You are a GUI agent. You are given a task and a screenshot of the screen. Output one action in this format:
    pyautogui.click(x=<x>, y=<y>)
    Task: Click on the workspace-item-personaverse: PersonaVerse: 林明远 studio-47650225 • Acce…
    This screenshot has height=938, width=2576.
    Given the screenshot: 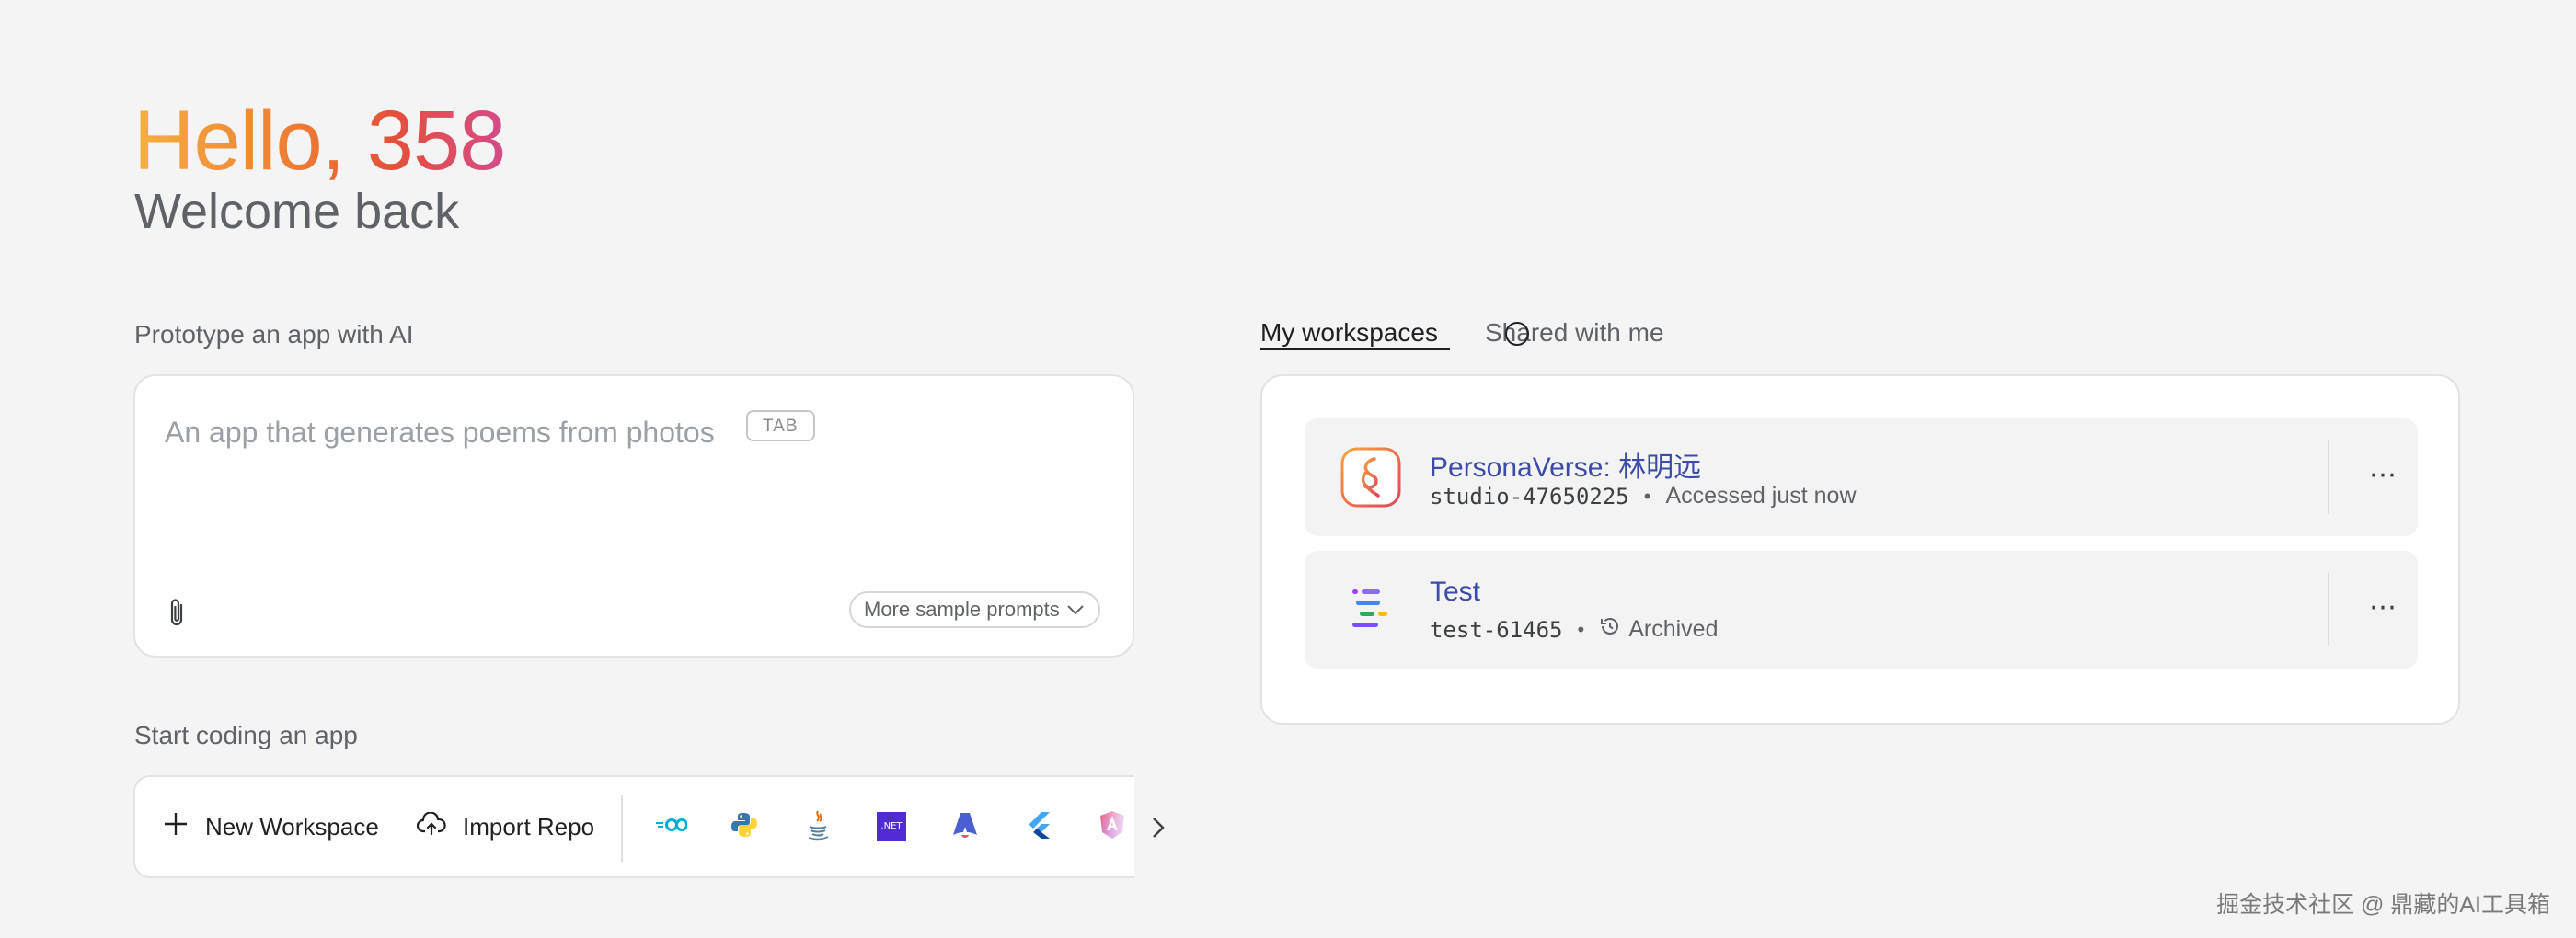 What is the action you would take?
    pyautogui.click(x=1861, y=477)
    